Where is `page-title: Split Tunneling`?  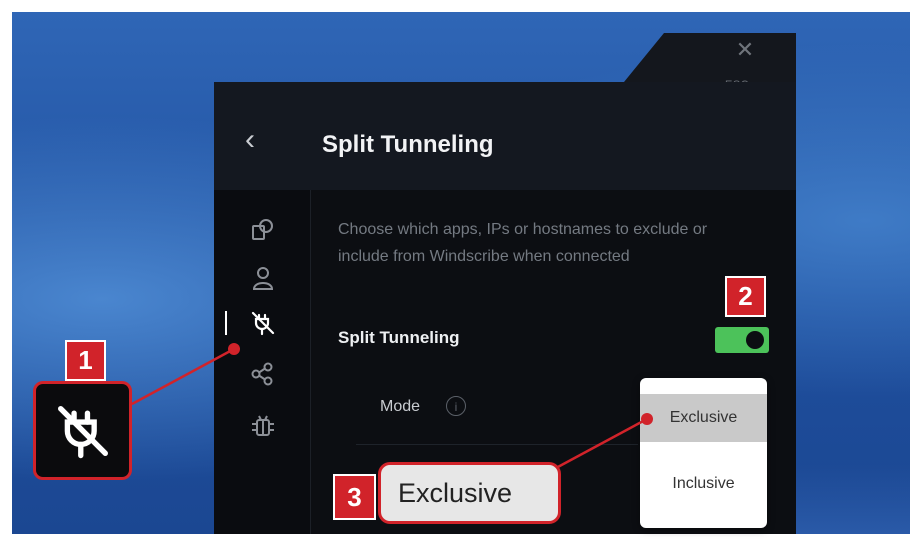
page-title: Split Tunneling is located at coordinates (408, 144).